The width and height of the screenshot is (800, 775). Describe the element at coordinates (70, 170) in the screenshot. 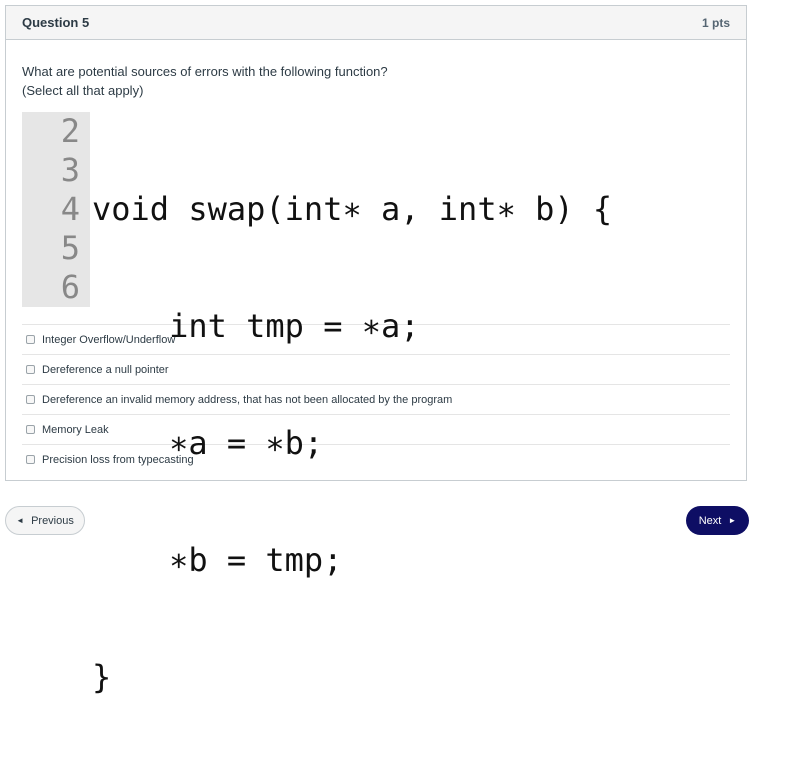

I see `line-number: 3` at that location.